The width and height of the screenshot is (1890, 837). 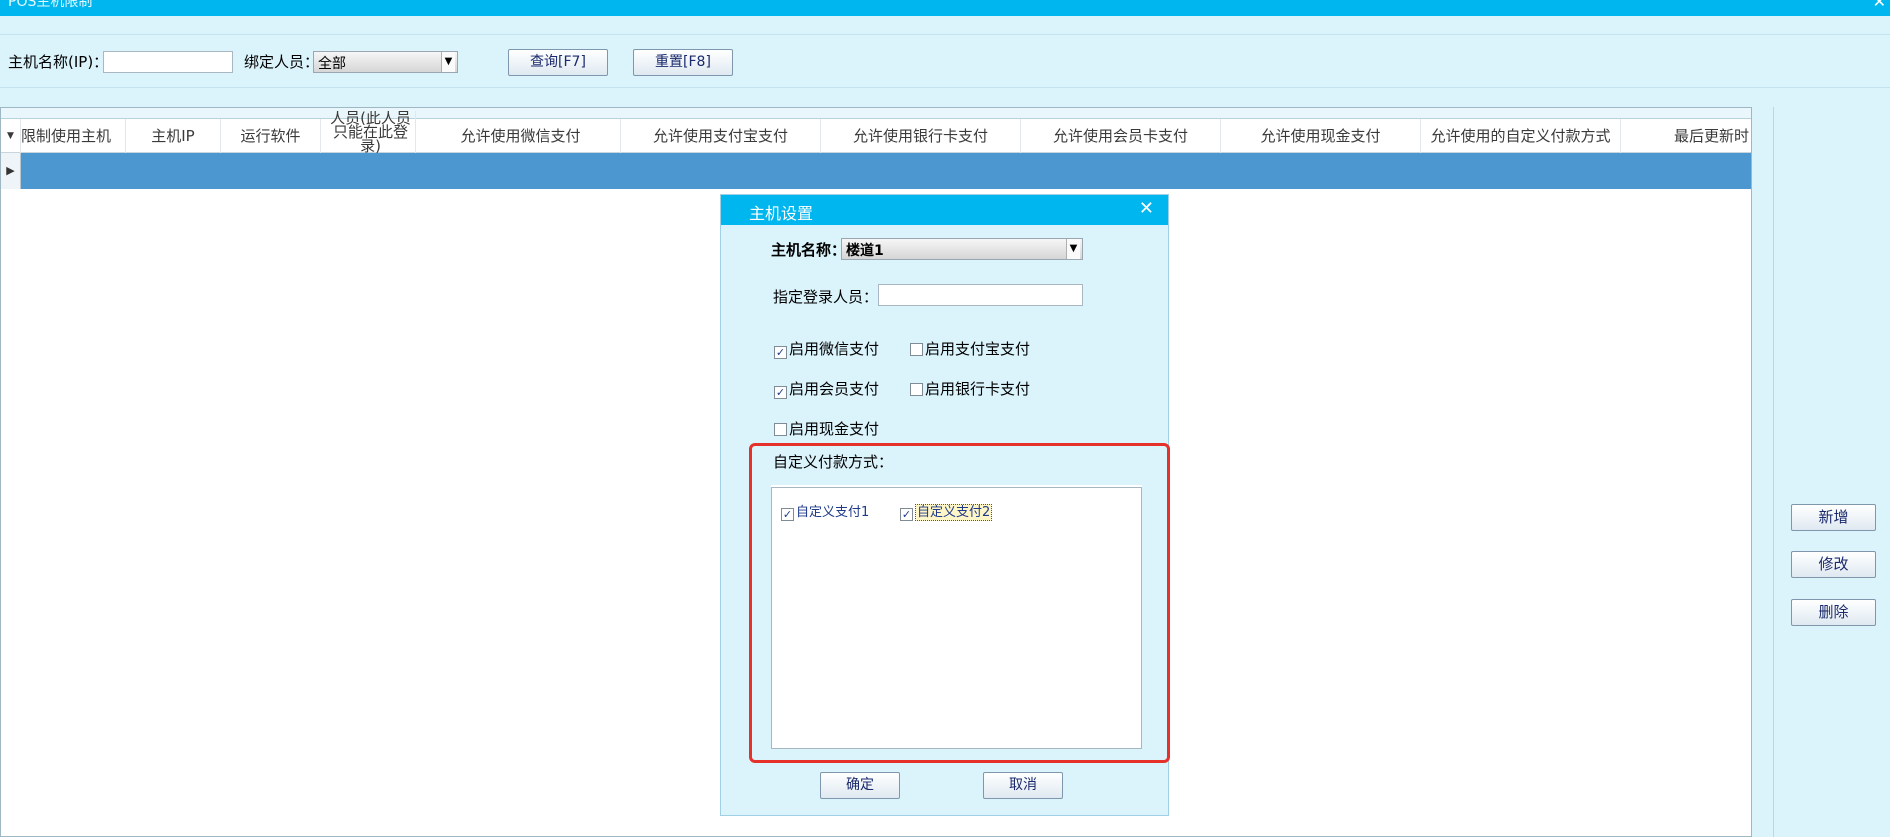 I want to click on cancel-button: 取消, so click(x=1023, y=785).